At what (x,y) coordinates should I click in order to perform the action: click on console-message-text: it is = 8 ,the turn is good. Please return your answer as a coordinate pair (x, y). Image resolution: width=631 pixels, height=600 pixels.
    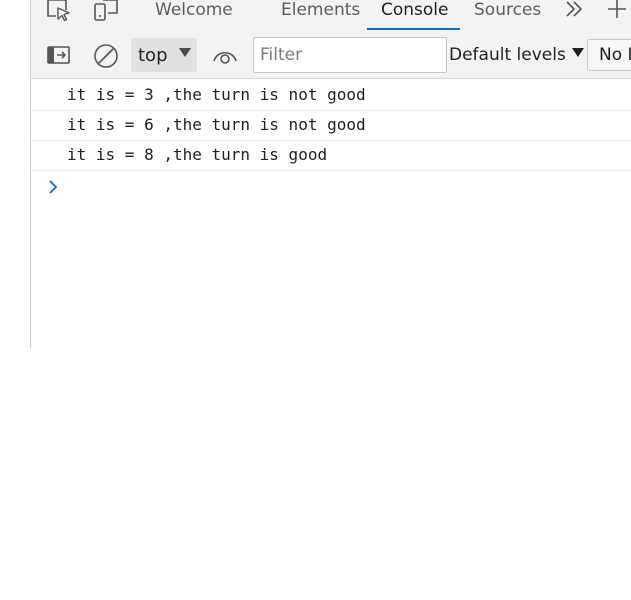
    Looking at the image, I should click on (197, 154).